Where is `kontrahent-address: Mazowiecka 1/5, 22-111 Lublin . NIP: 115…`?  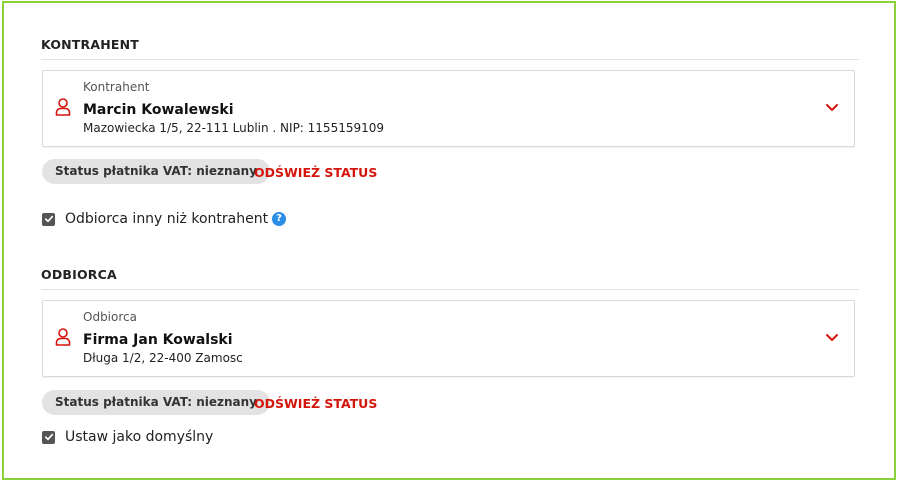
kontrahent-address: Mazowiecka 1/5, 22-111 Lublin . NIP: 115… is located at coordinates (234, 128).